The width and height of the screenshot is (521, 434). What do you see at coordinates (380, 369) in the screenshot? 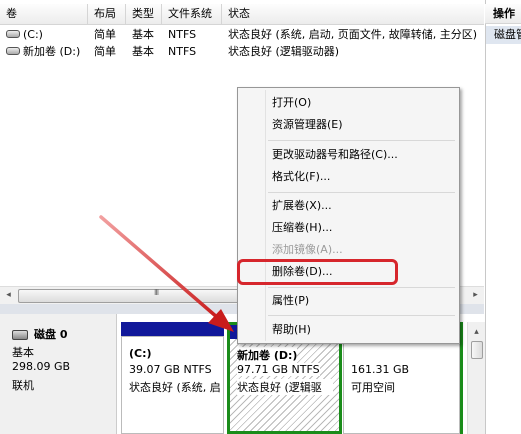
I see `partition-size: 161.31 GB` at bounding box center [380, 369].